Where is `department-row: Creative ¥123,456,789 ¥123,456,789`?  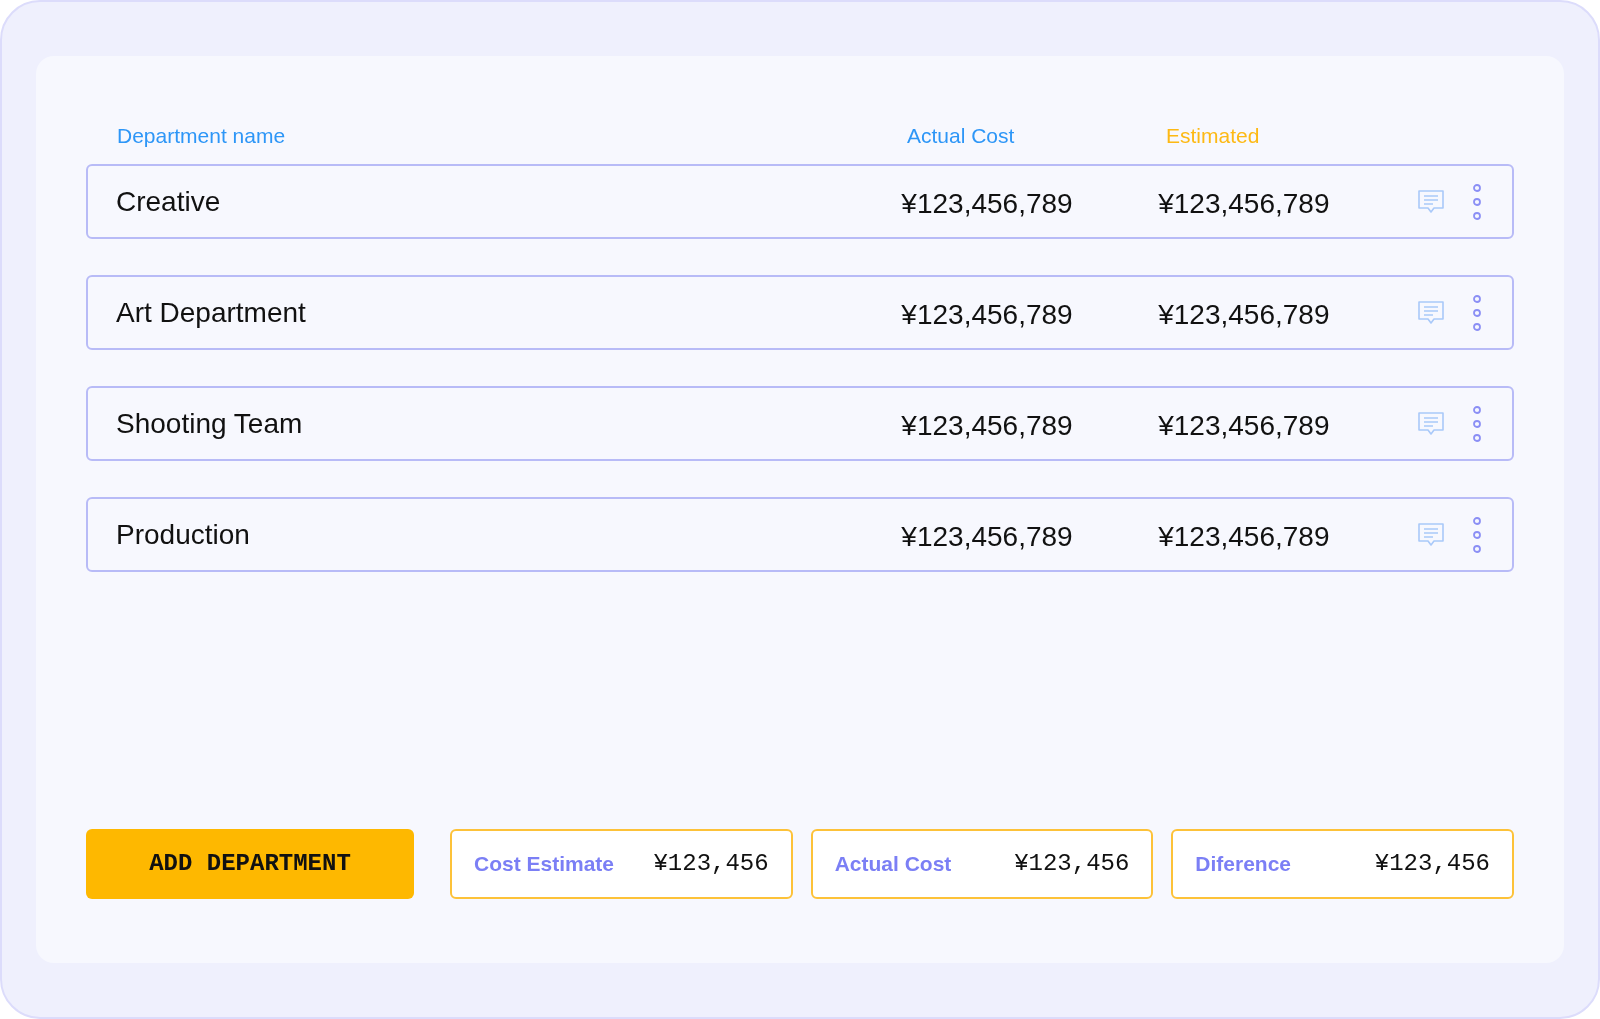 department-row: Creative ¥123,456,789 ¥123,456,789 is located at coordinates (800, 201).